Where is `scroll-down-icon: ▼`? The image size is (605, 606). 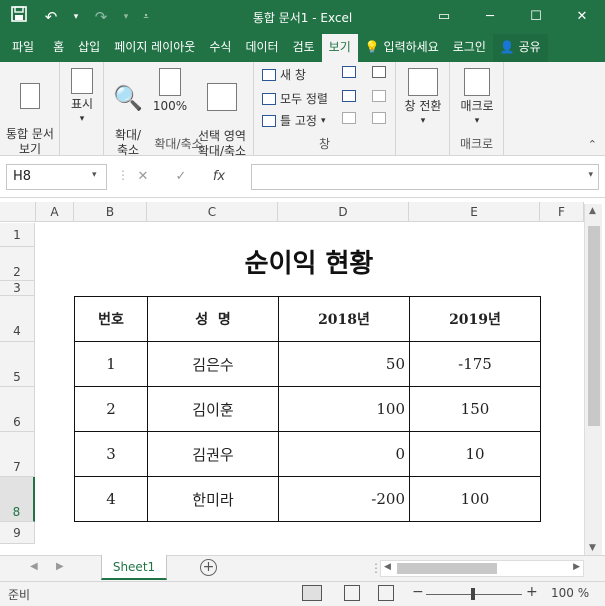
scroll-down-icon: ▼ is located at coordinates (592, 548).